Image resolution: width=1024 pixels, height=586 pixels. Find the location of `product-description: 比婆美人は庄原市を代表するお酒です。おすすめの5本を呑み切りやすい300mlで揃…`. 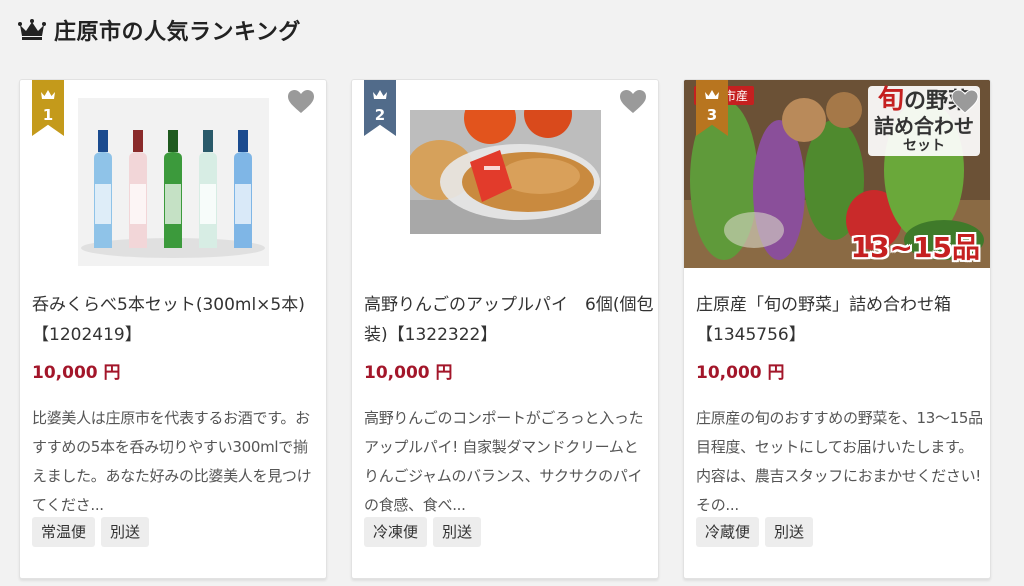

product-description: 比婆美人は庄原市を代表するお酒です。おすすめの5本を呑み切りやすい300mlで揃… is located at coordinates (172, 461).